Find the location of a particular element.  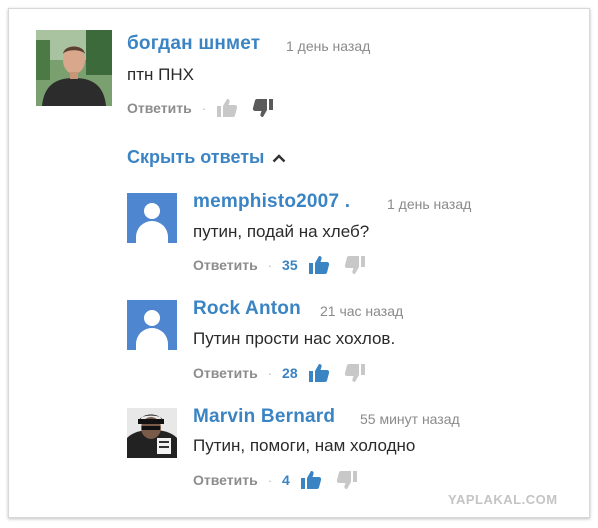

comment-actions: Ответить · 35 is located at coordinates (286, 265).